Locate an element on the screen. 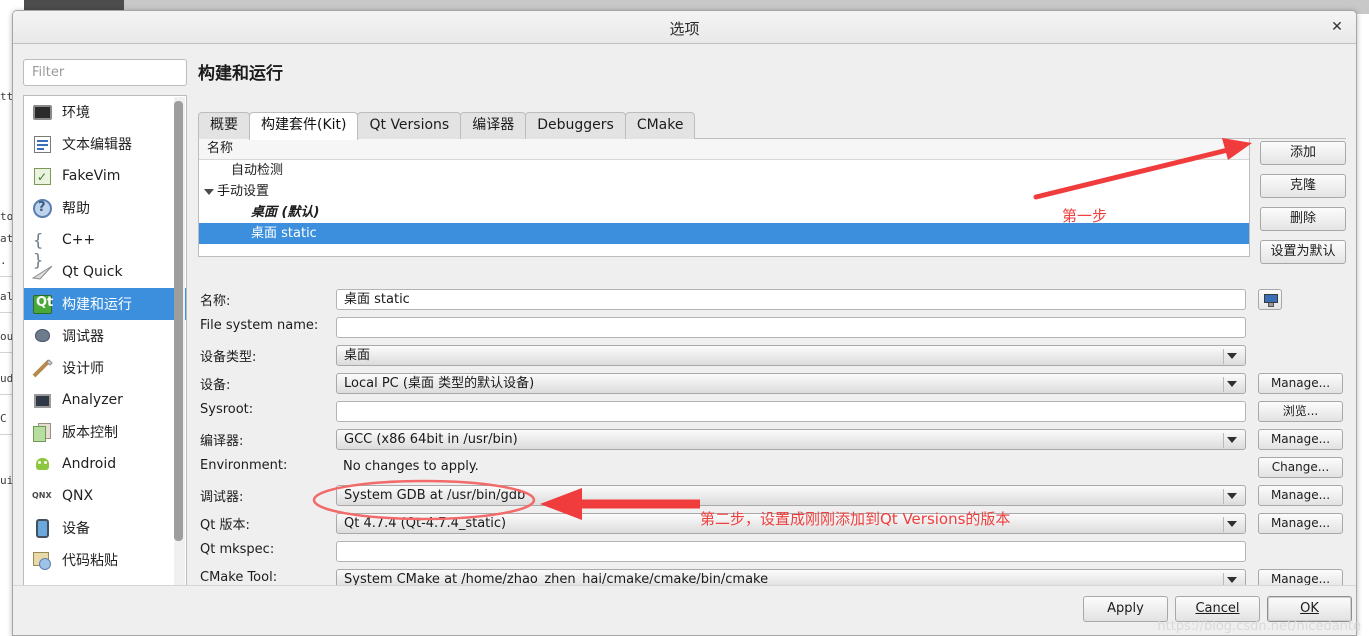  form-value: 桌面 static is located at coordinates (377, 299).